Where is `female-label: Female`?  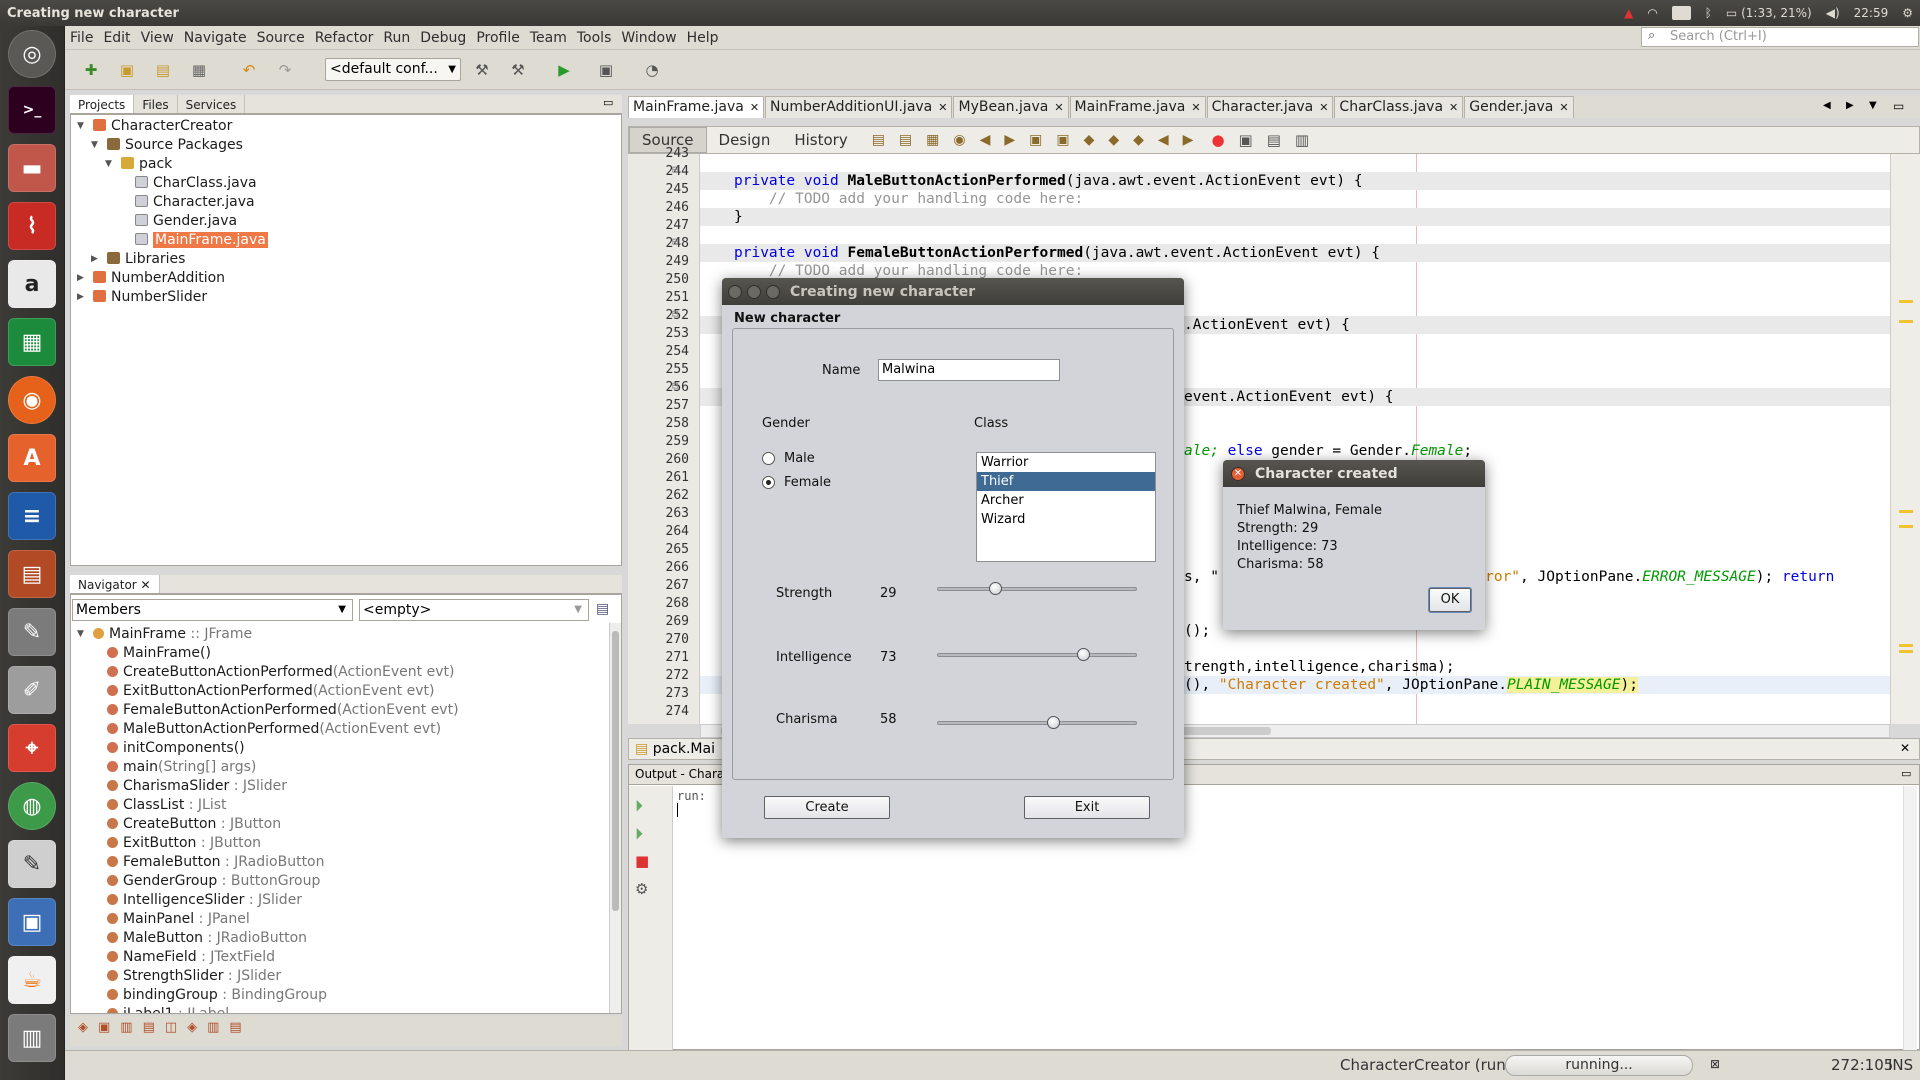
female-label: Female is located at coordinates (807, 482).